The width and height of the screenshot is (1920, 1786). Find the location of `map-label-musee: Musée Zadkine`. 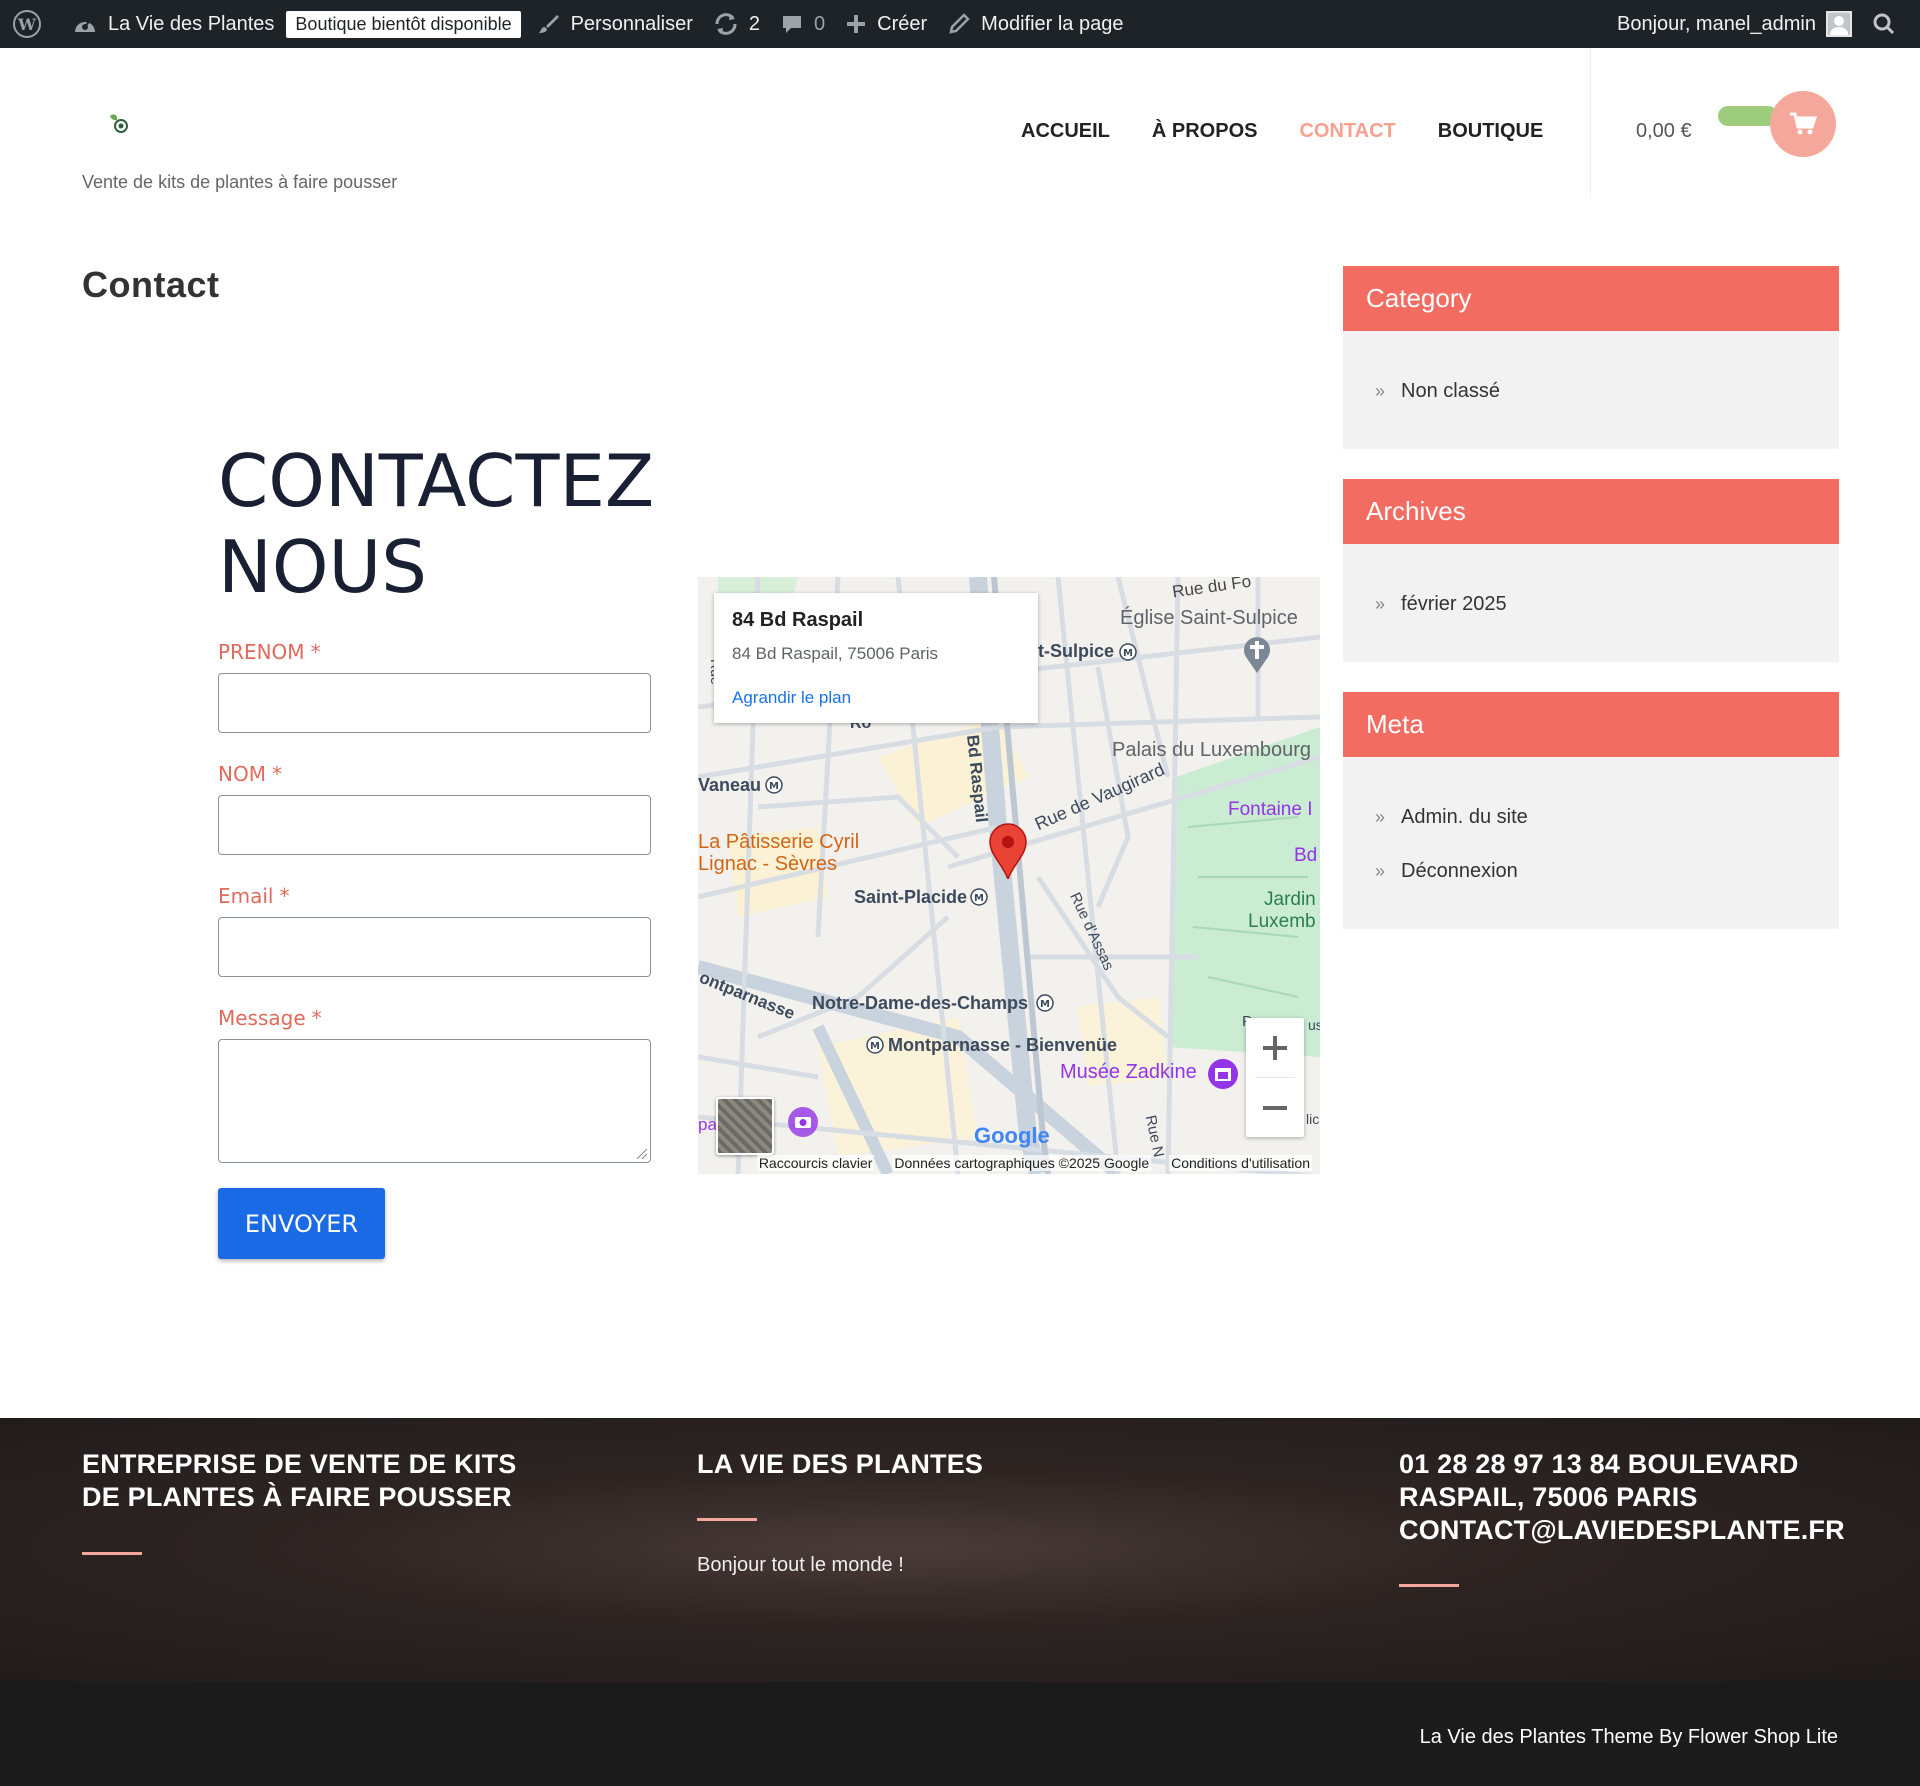

map-label-musee: Musée Zadkine is located at coordinates (1128, 1072).